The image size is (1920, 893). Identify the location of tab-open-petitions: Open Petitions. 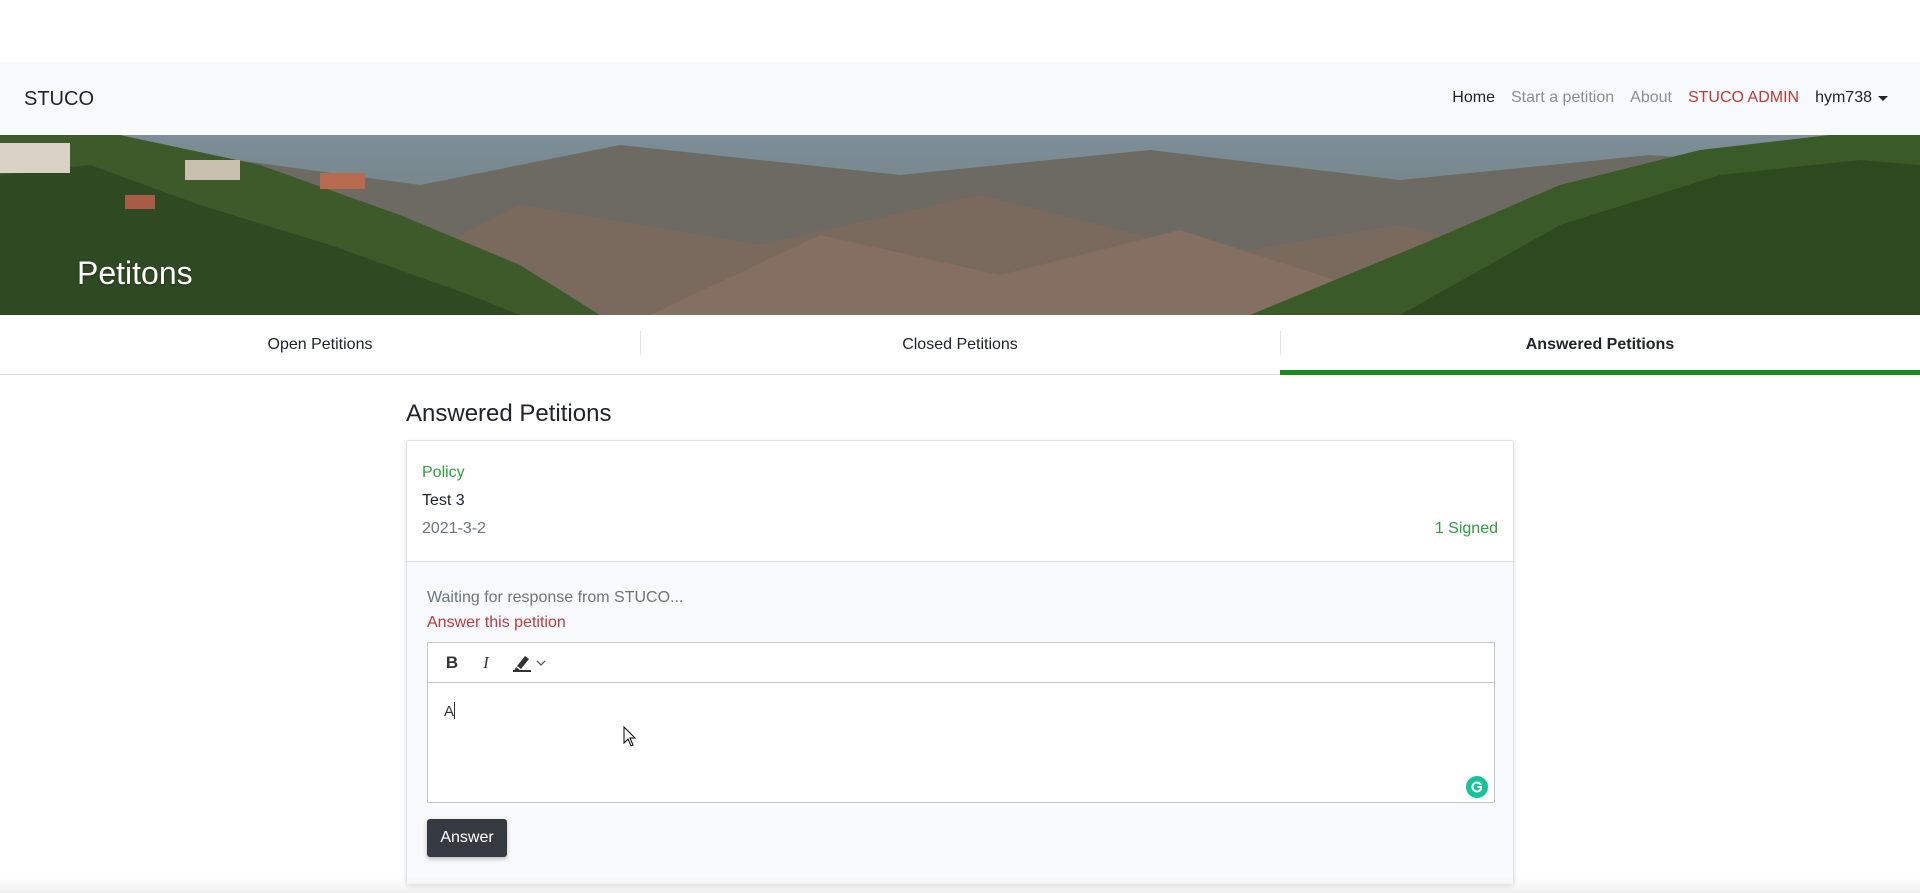
(320, 344).